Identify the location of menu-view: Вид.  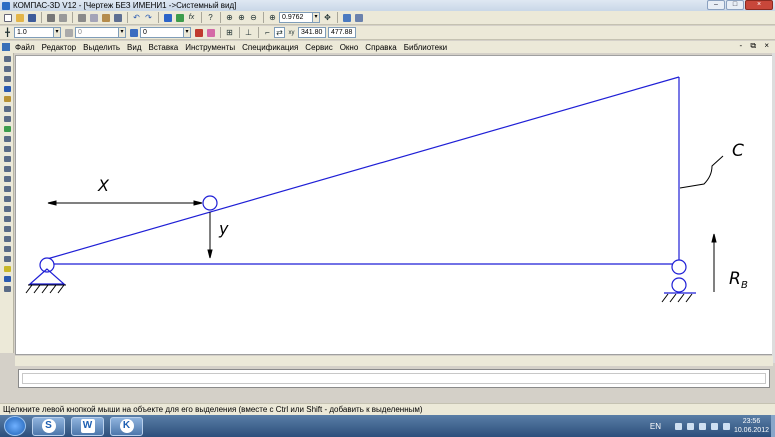
(134, 47).